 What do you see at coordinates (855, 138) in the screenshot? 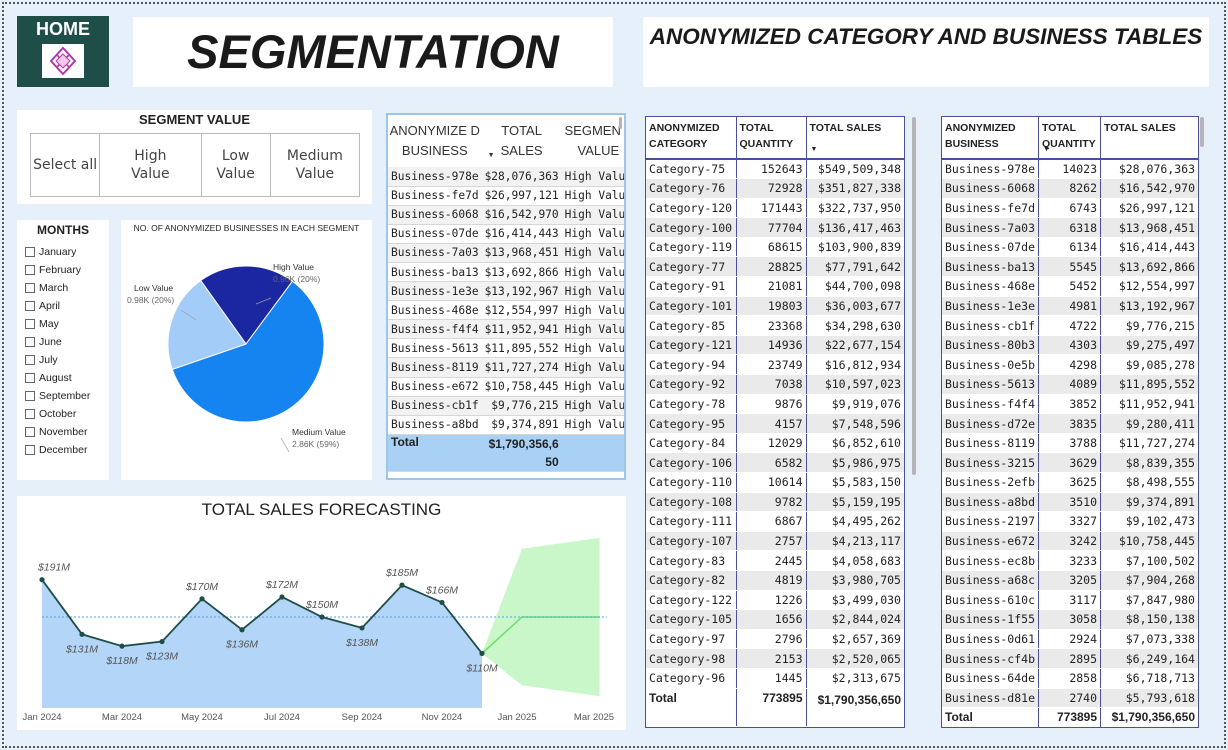
I see `col-header-sales: TOTAL SALES ▼` at bounding box center [855, 138].